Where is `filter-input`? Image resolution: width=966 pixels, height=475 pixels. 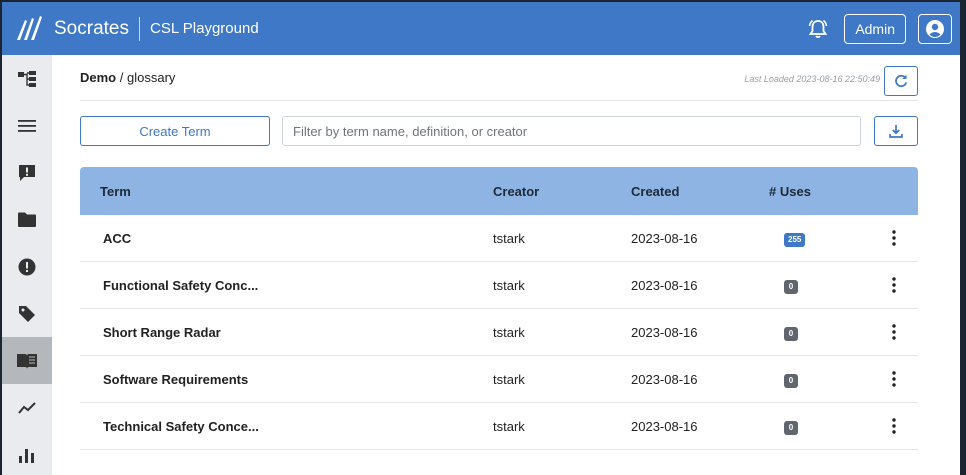 filter-input is located at coordinates (571, 131).